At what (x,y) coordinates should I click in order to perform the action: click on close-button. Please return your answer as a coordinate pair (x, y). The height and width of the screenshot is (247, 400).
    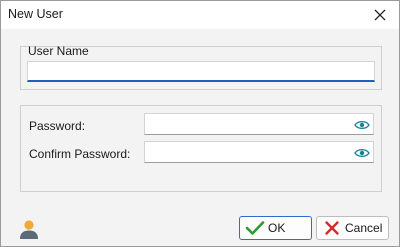
    Looking at the image, I should click on (380, 15).